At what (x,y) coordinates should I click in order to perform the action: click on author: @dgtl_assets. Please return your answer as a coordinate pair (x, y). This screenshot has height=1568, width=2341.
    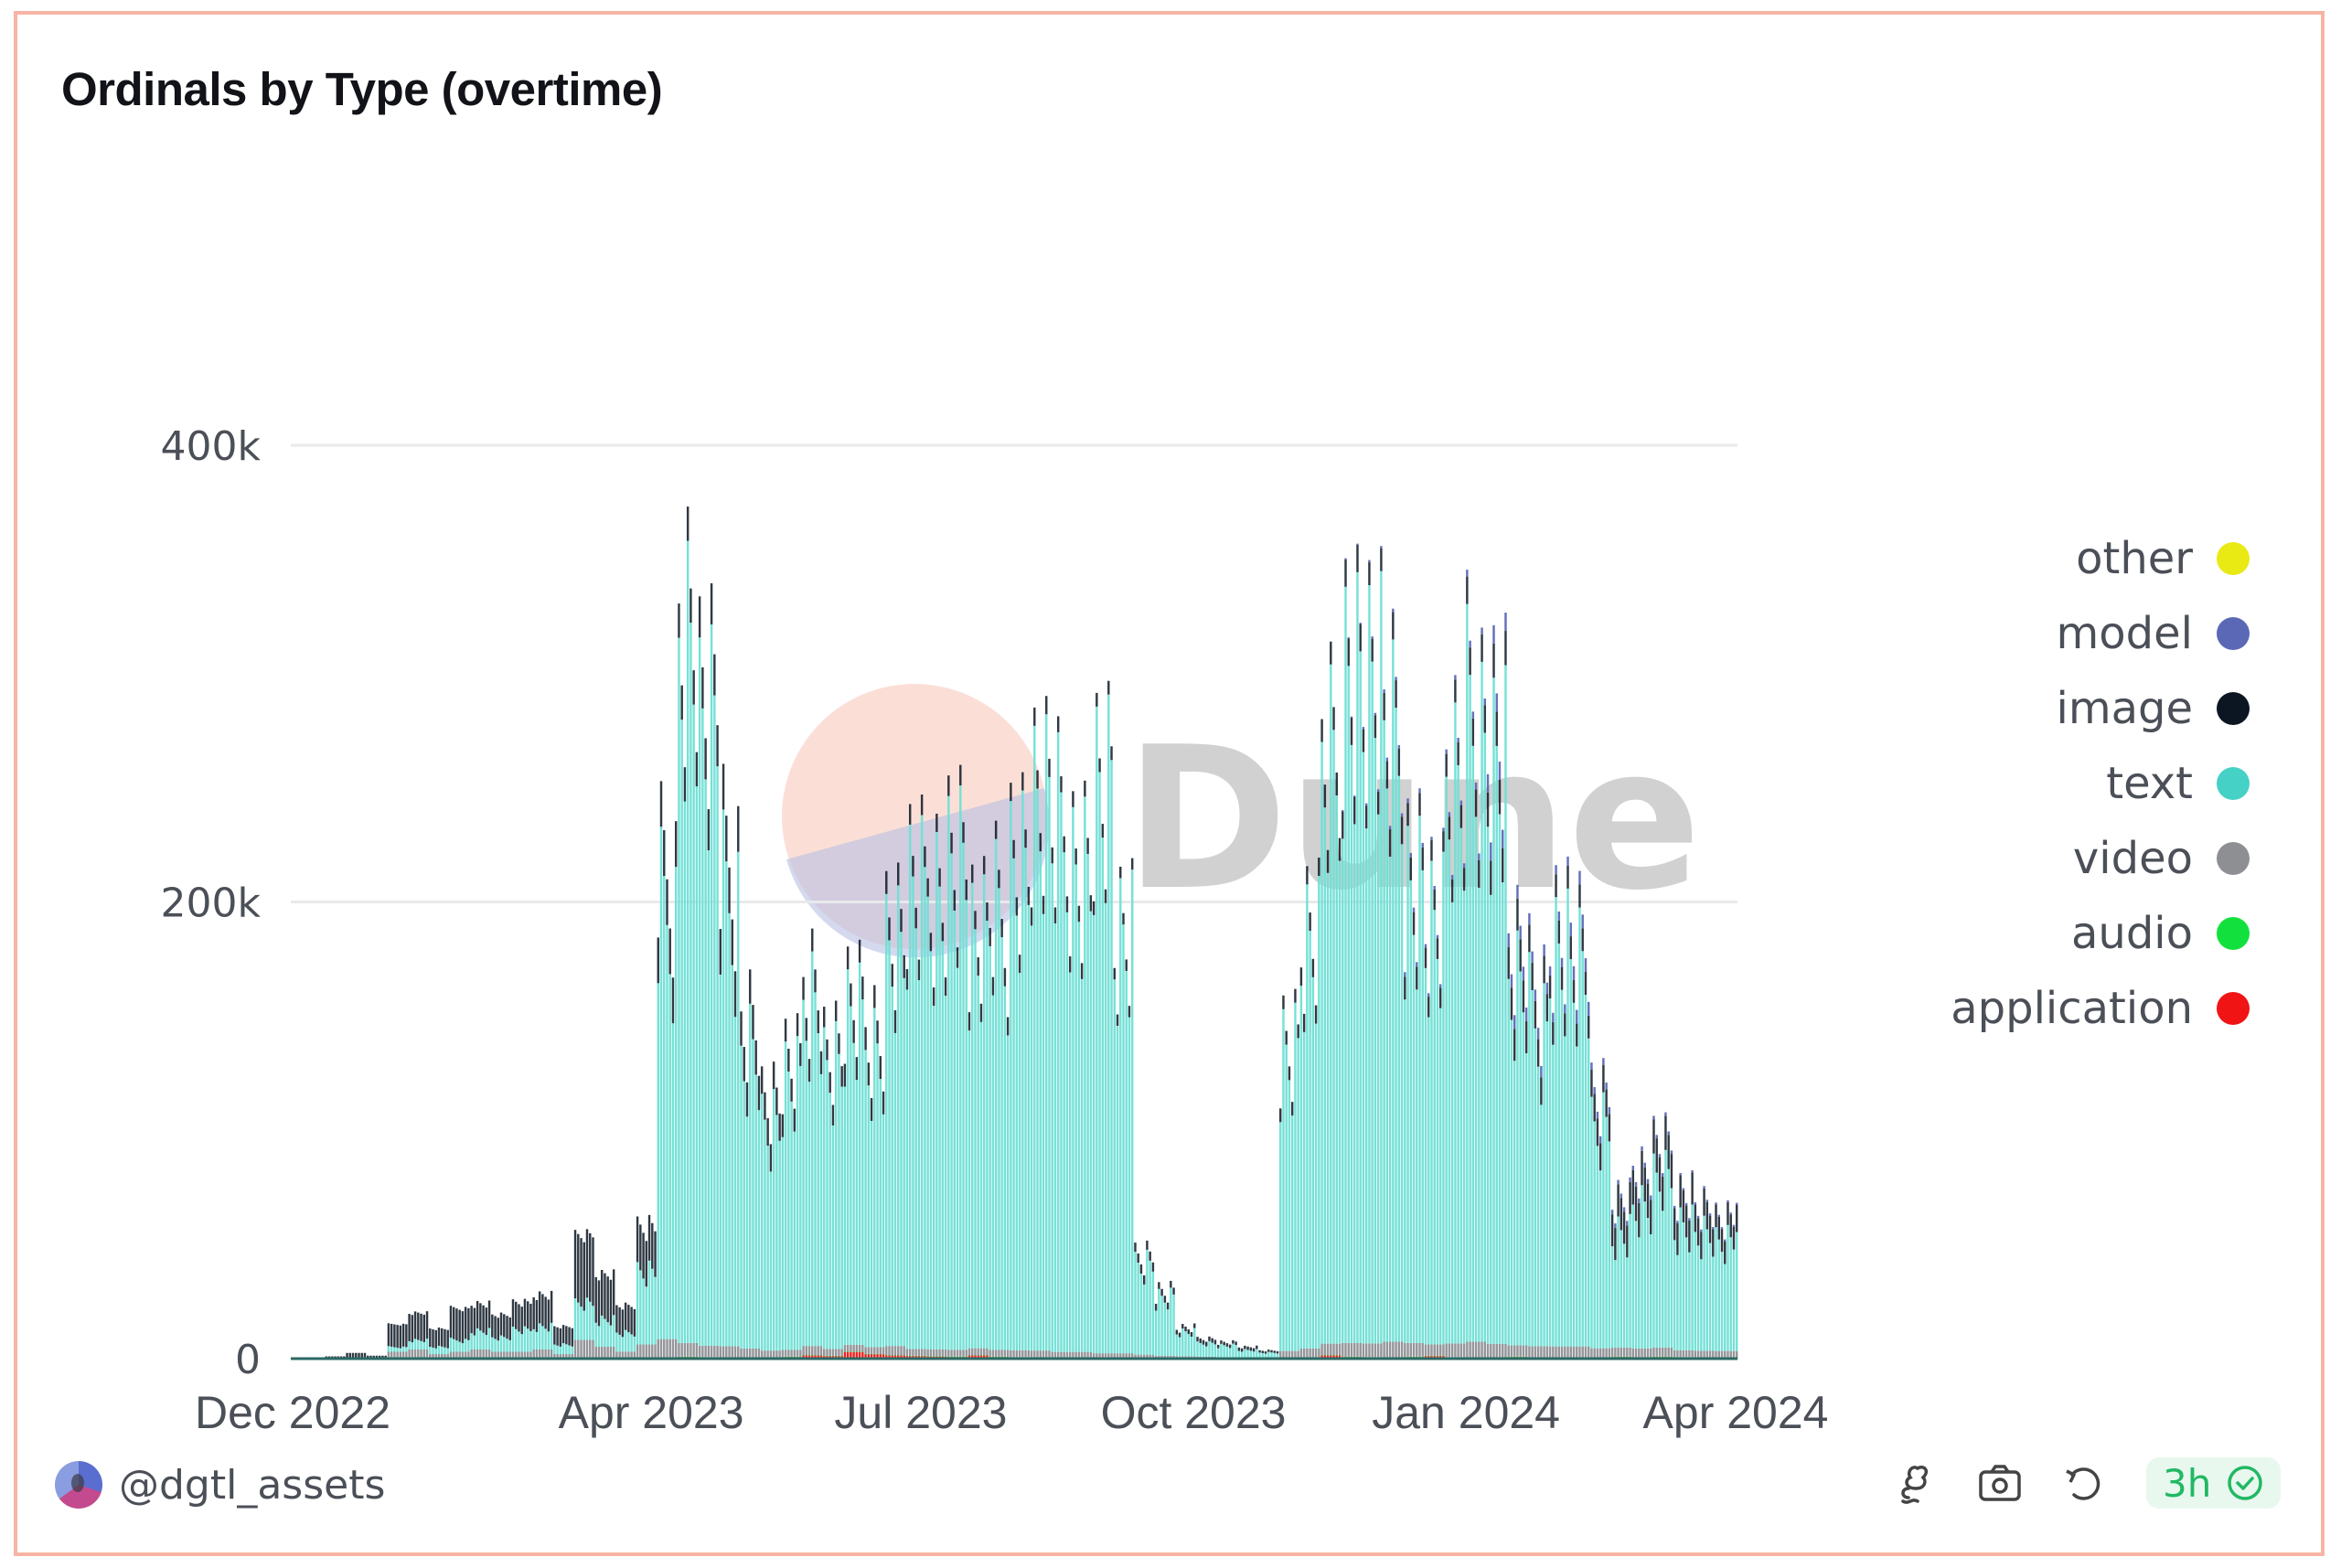
    Looking at the image, I should click on (220, 1485).